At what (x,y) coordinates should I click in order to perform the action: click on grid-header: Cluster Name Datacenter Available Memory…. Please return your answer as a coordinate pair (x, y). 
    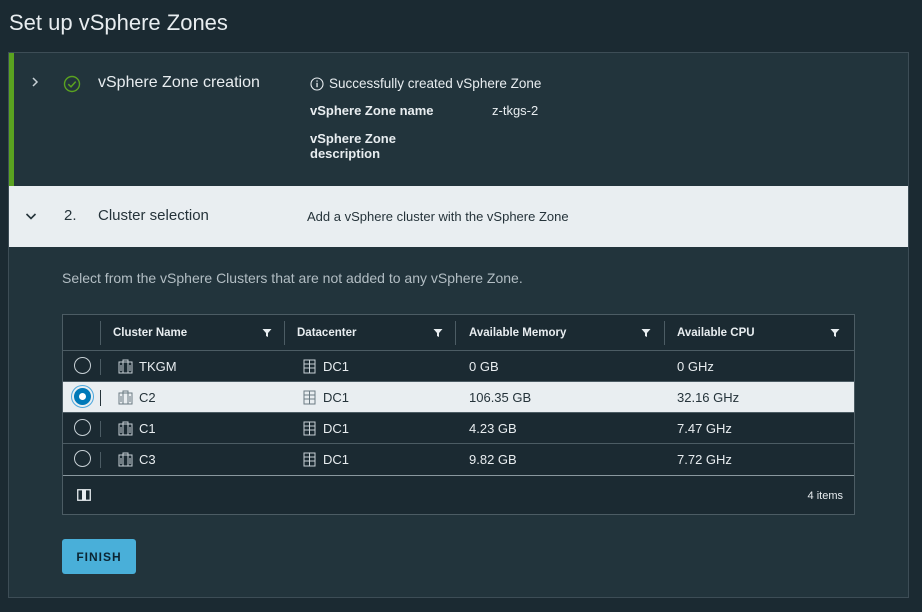
    Looking at the image, I should click on (458, 333).